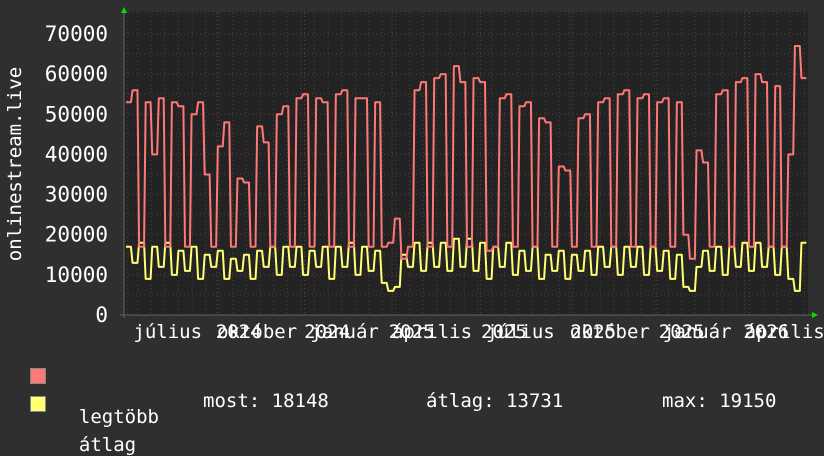 The width and height of the screenshot is (824, 456). I want to click on stat-average: átlag: 13731, so click(495, 401).